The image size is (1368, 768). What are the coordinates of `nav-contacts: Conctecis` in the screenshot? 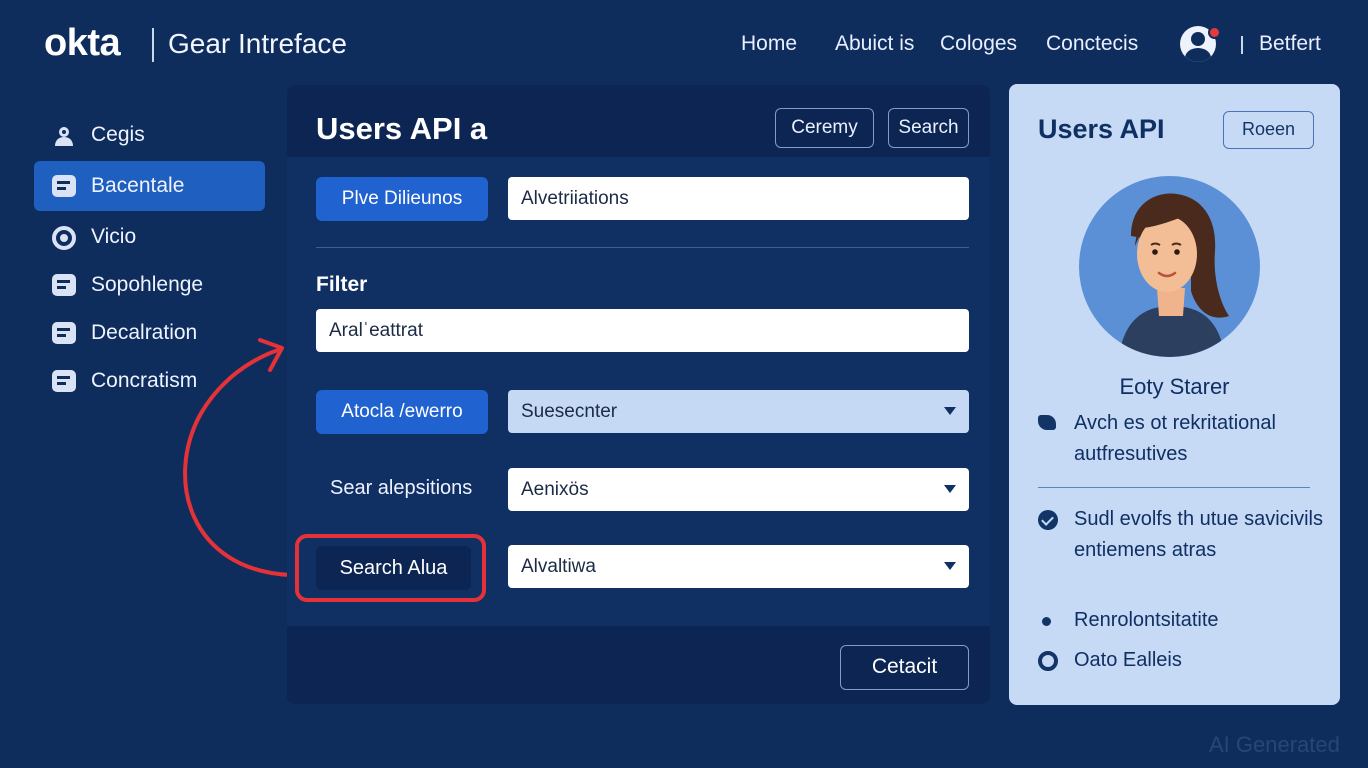 It's located at (1092, 44).